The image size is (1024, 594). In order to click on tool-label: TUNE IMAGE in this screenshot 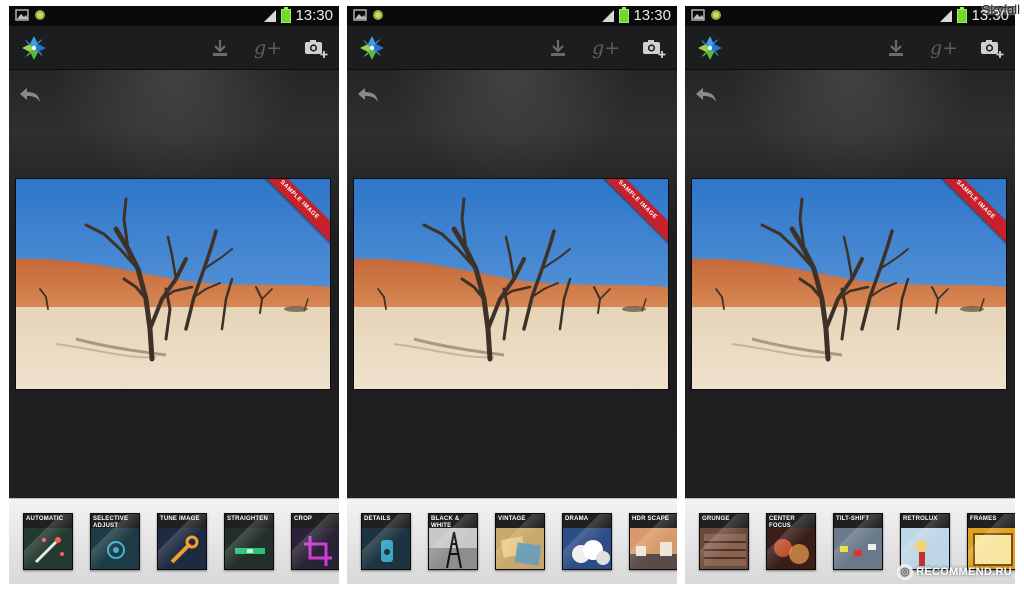, I will do `click(180, 519)`.